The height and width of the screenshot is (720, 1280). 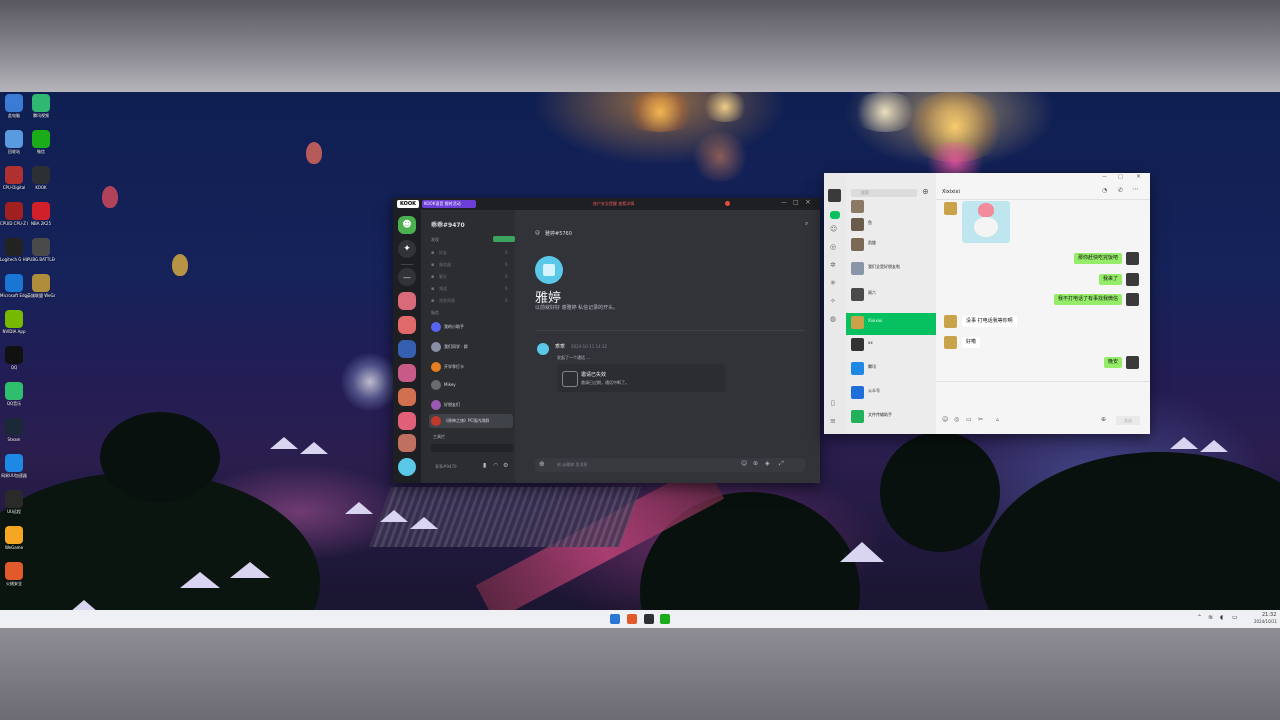 What do you see at coordinates (469, 301) in the screenshot?
I see `nav-item: ▪ 消息列表 0` at bounding box center [469, 301].